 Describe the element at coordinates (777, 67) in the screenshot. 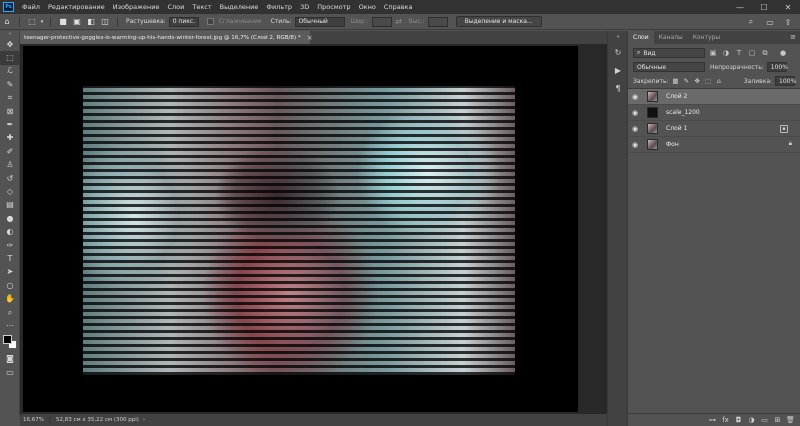

I see `opacity-input: 100%` at that location.